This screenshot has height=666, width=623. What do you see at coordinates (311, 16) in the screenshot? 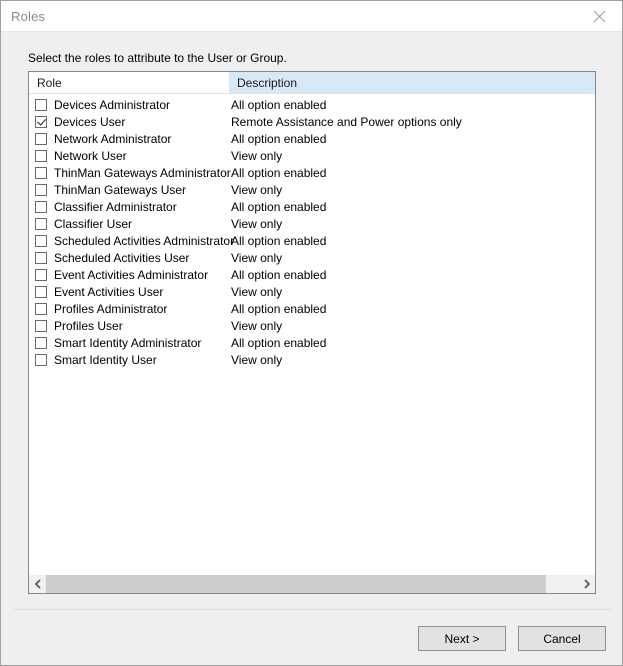
I see `title-bar: Roles` at bounding box center [311, 16].